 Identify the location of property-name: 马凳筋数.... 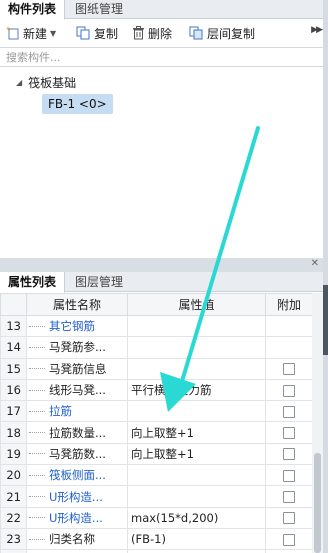
(77, 453).